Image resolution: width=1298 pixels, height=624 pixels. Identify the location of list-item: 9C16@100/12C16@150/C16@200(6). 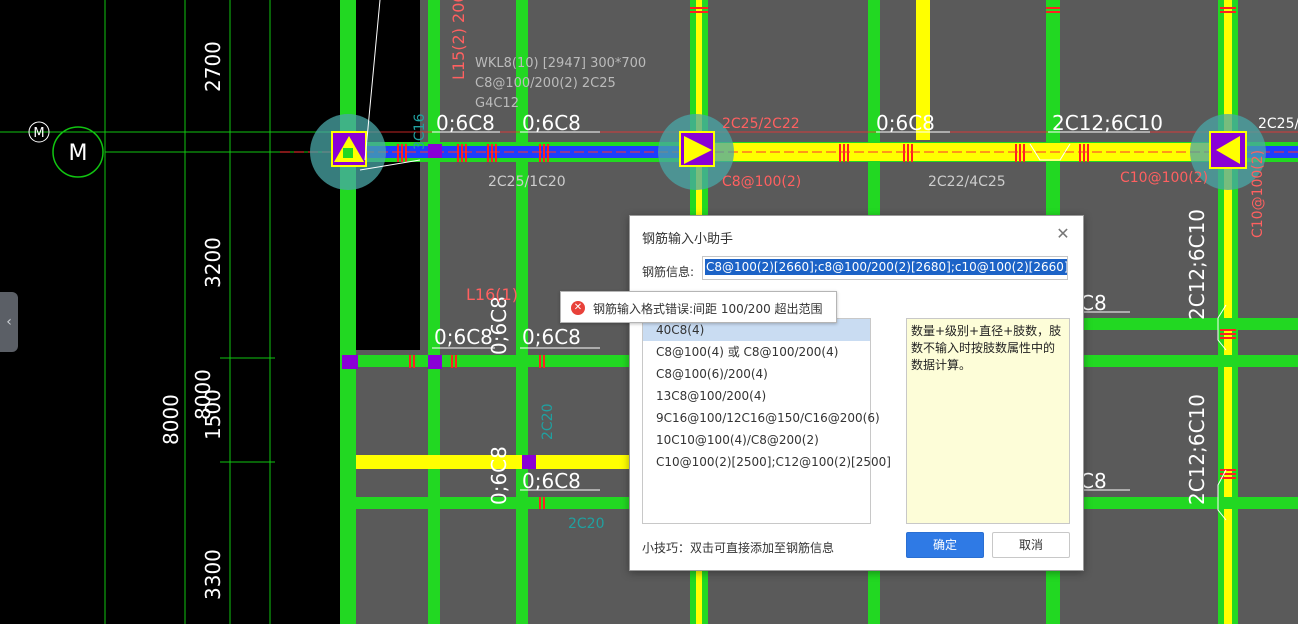
(761, 418).